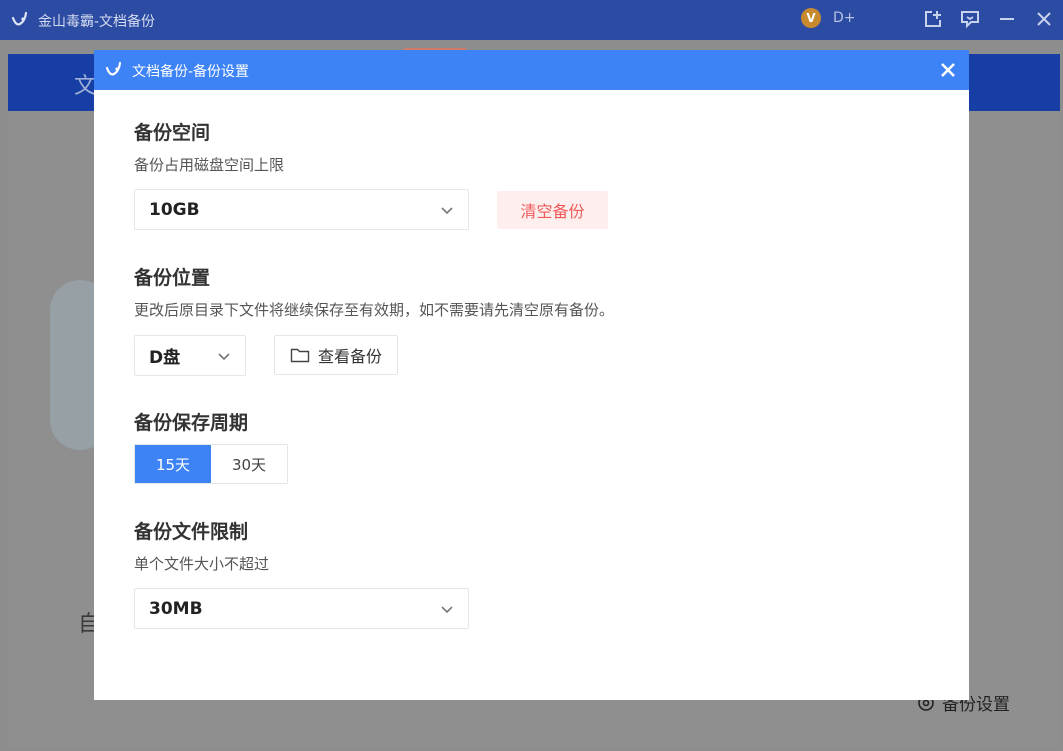 The width and height of the screenshot is (1063, 751). Describe the element at coordinates (202, 564) in the screenshot. I see `limit-description: 单个文件大小不超过` at that location.